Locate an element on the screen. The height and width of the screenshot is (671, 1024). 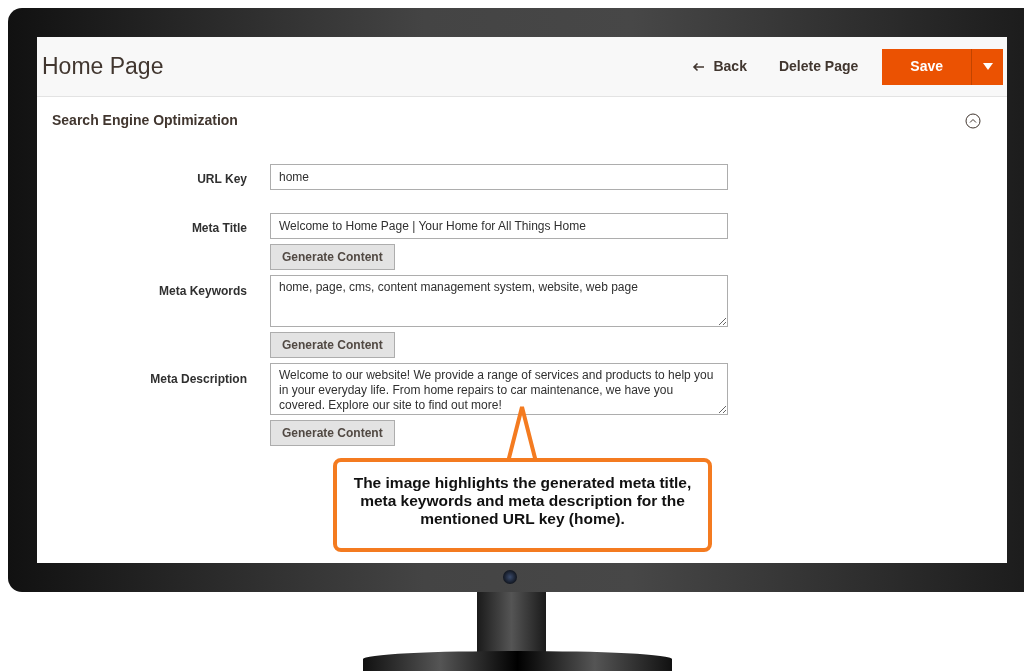
text-field: home is located at coordinates (499, 177).